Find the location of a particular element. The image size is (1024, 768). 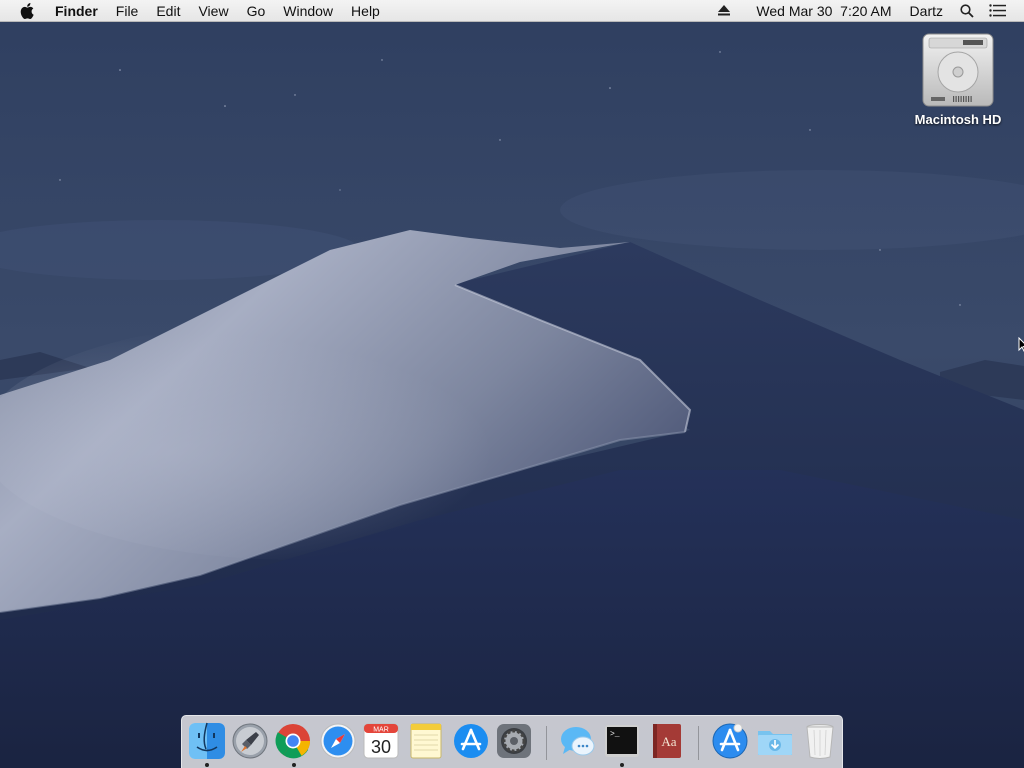

dictionary-aa-text: Aa is located at coordinates (668, 741).